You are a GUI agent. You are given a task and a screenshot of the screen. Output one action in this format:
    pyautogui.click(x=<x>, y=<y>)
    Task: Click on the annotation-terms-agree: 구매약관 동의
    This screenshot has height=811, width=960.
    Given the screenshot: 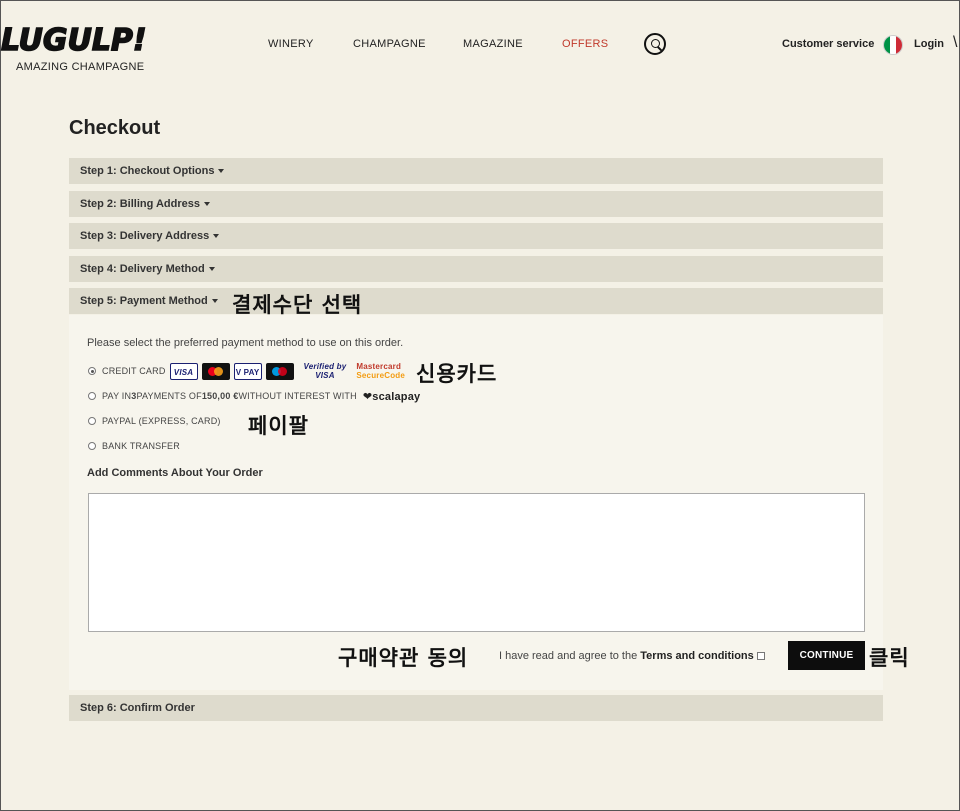 What is the action you would take?
    pyautogui.click(x=403, y=658)
    